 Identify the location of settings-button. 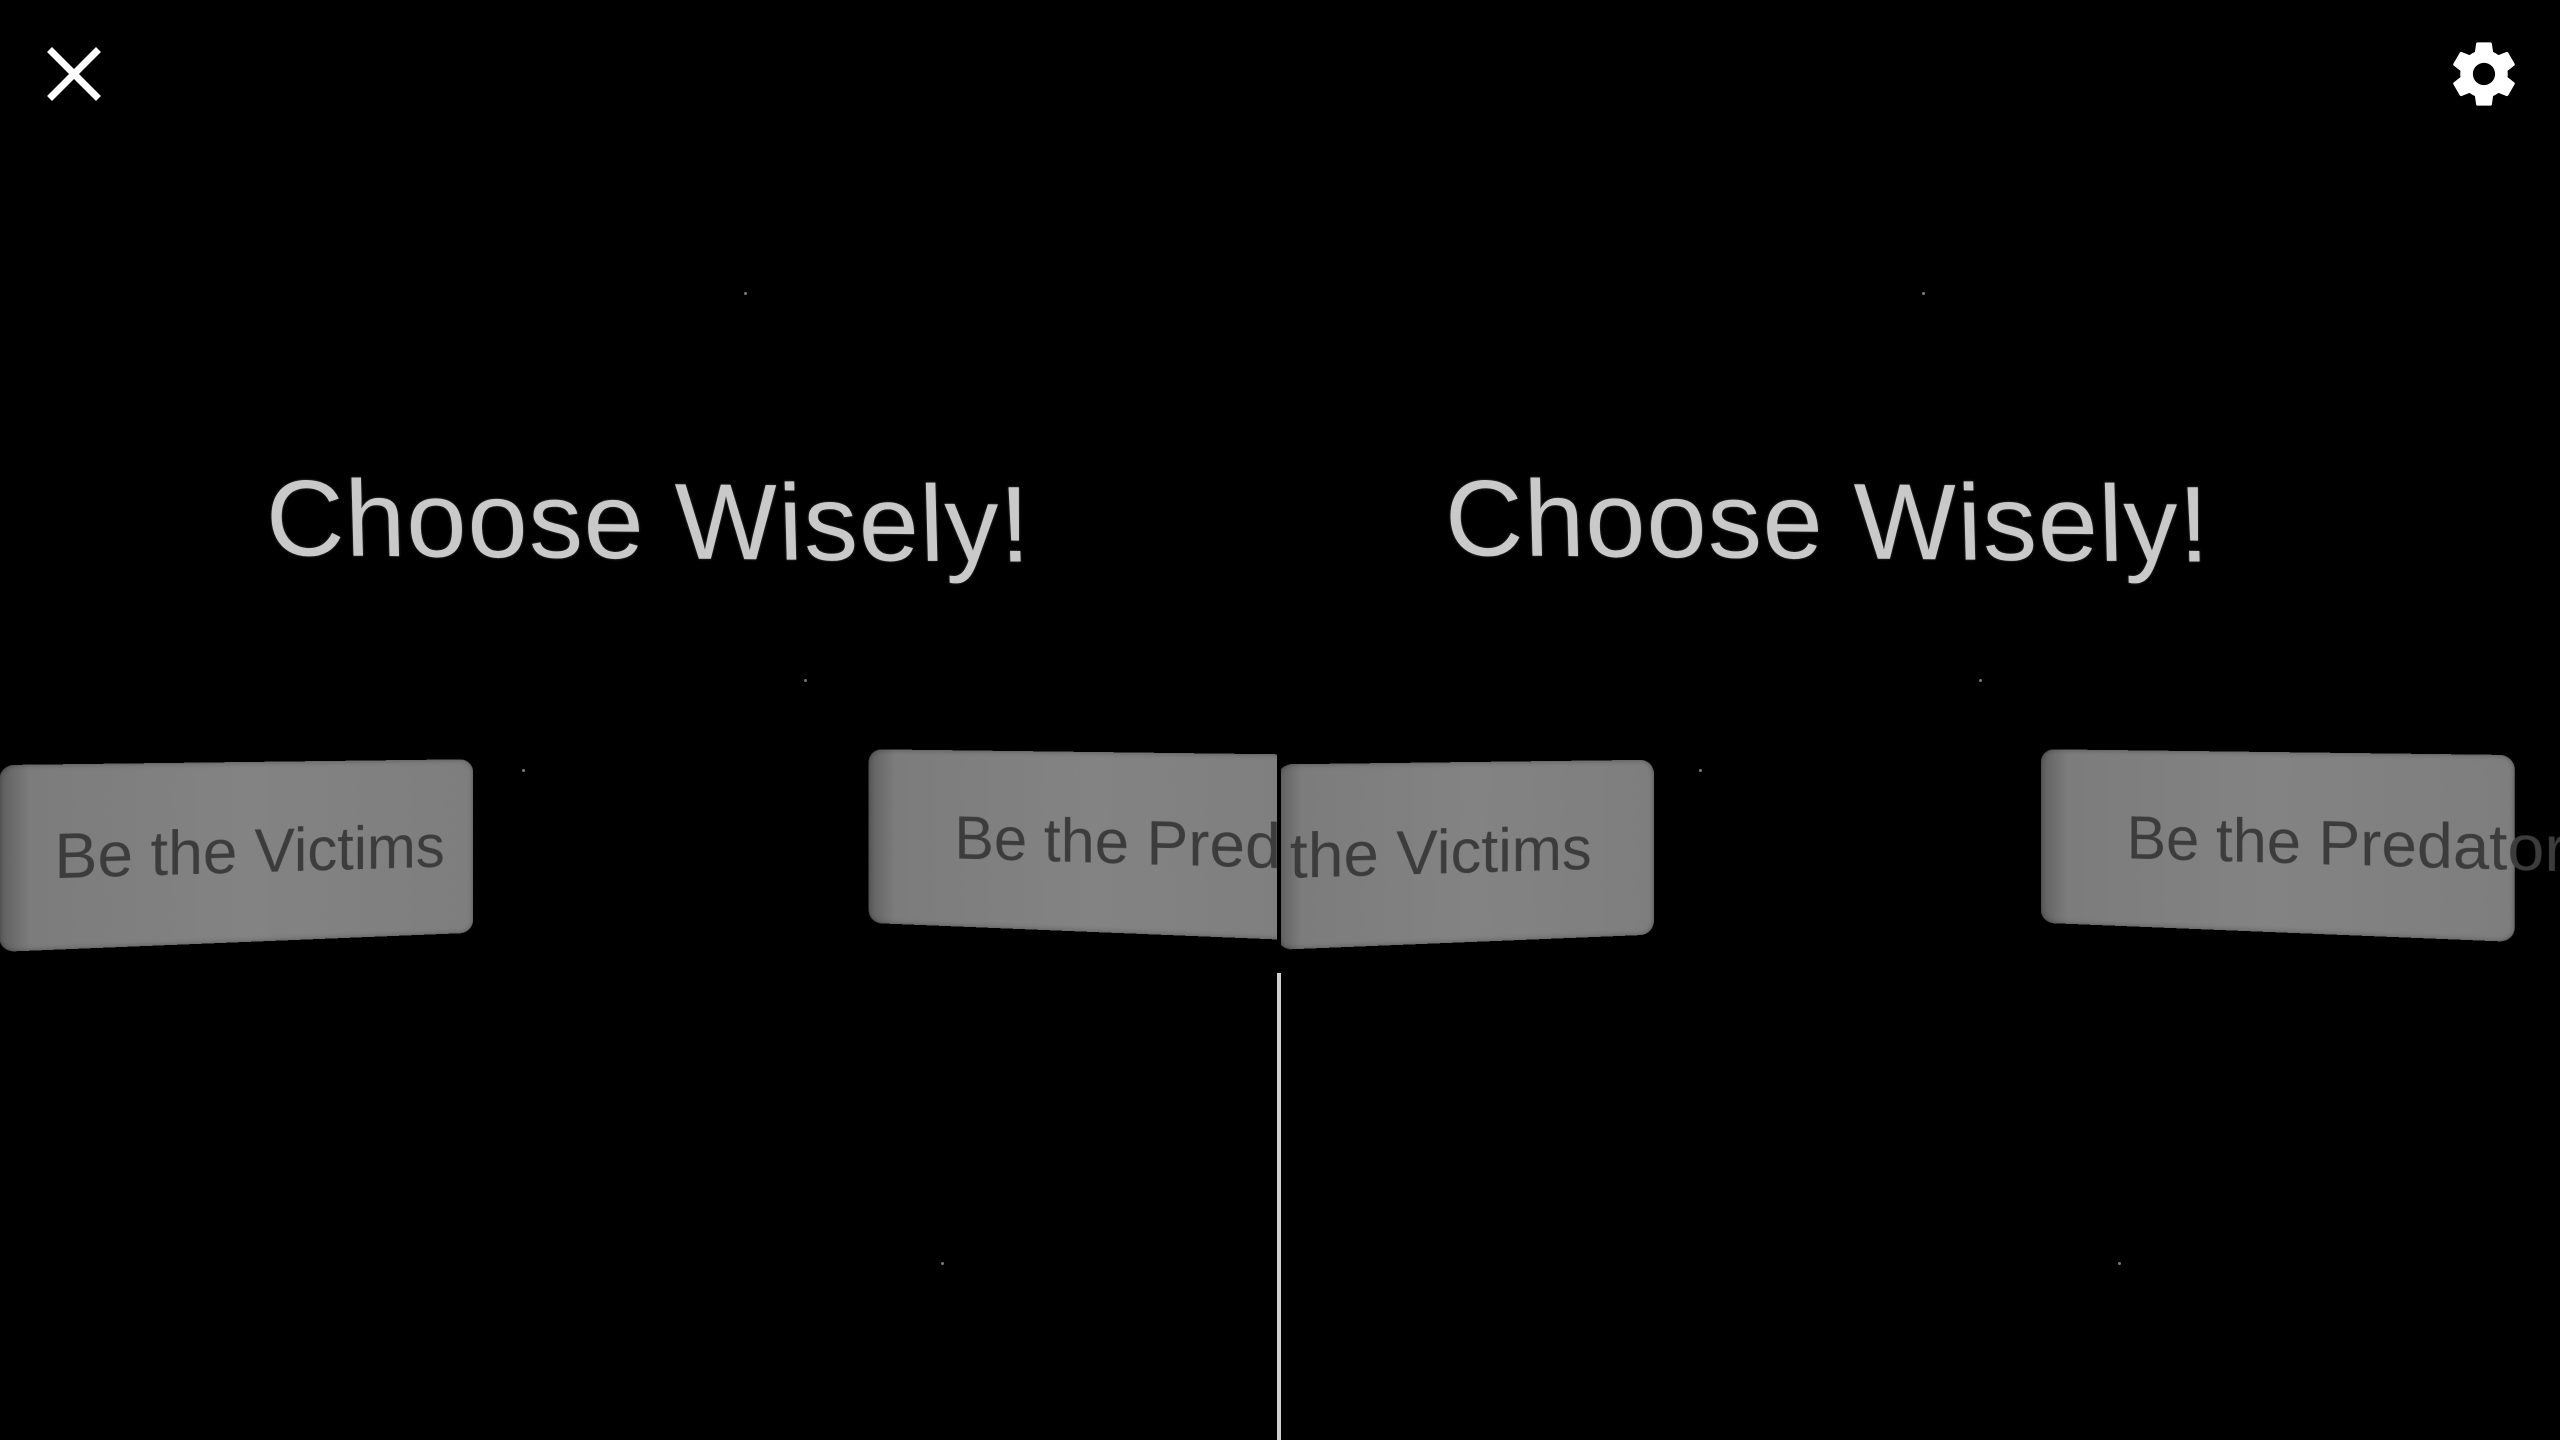
(2484, 74).